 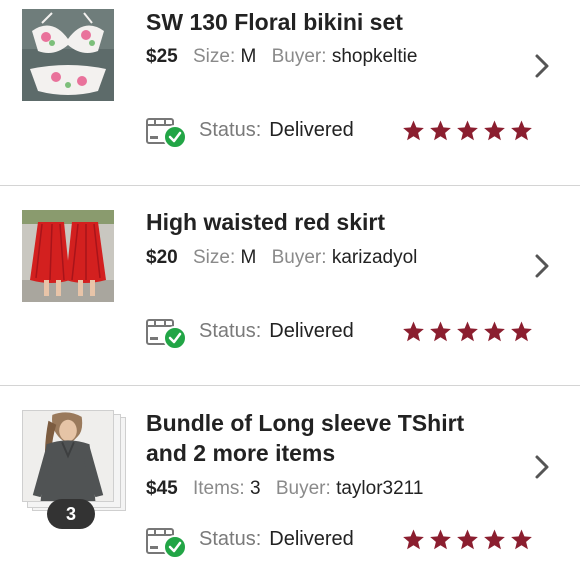 What do you see at coordinates (305, 423) in the screenshot?
I see `order-title-line: Bundle of Long sleeve TShirt` at bounding box center [305, 423].